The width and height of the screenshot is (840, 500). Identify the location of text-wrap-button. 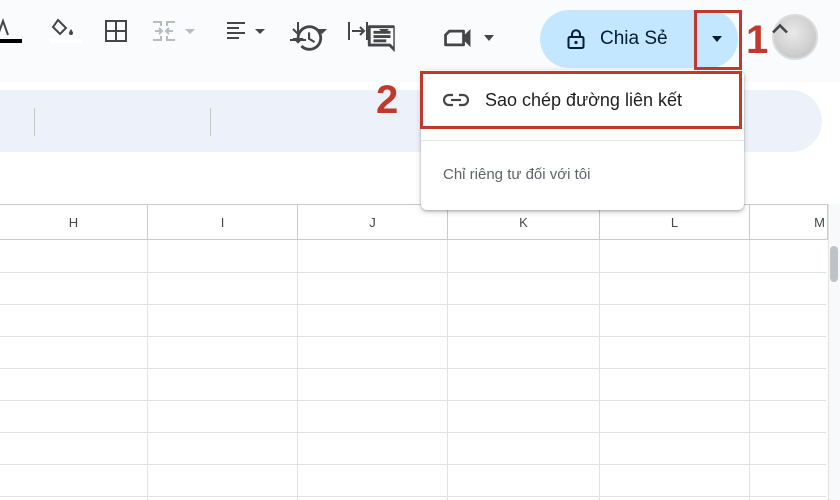
(367, 31).